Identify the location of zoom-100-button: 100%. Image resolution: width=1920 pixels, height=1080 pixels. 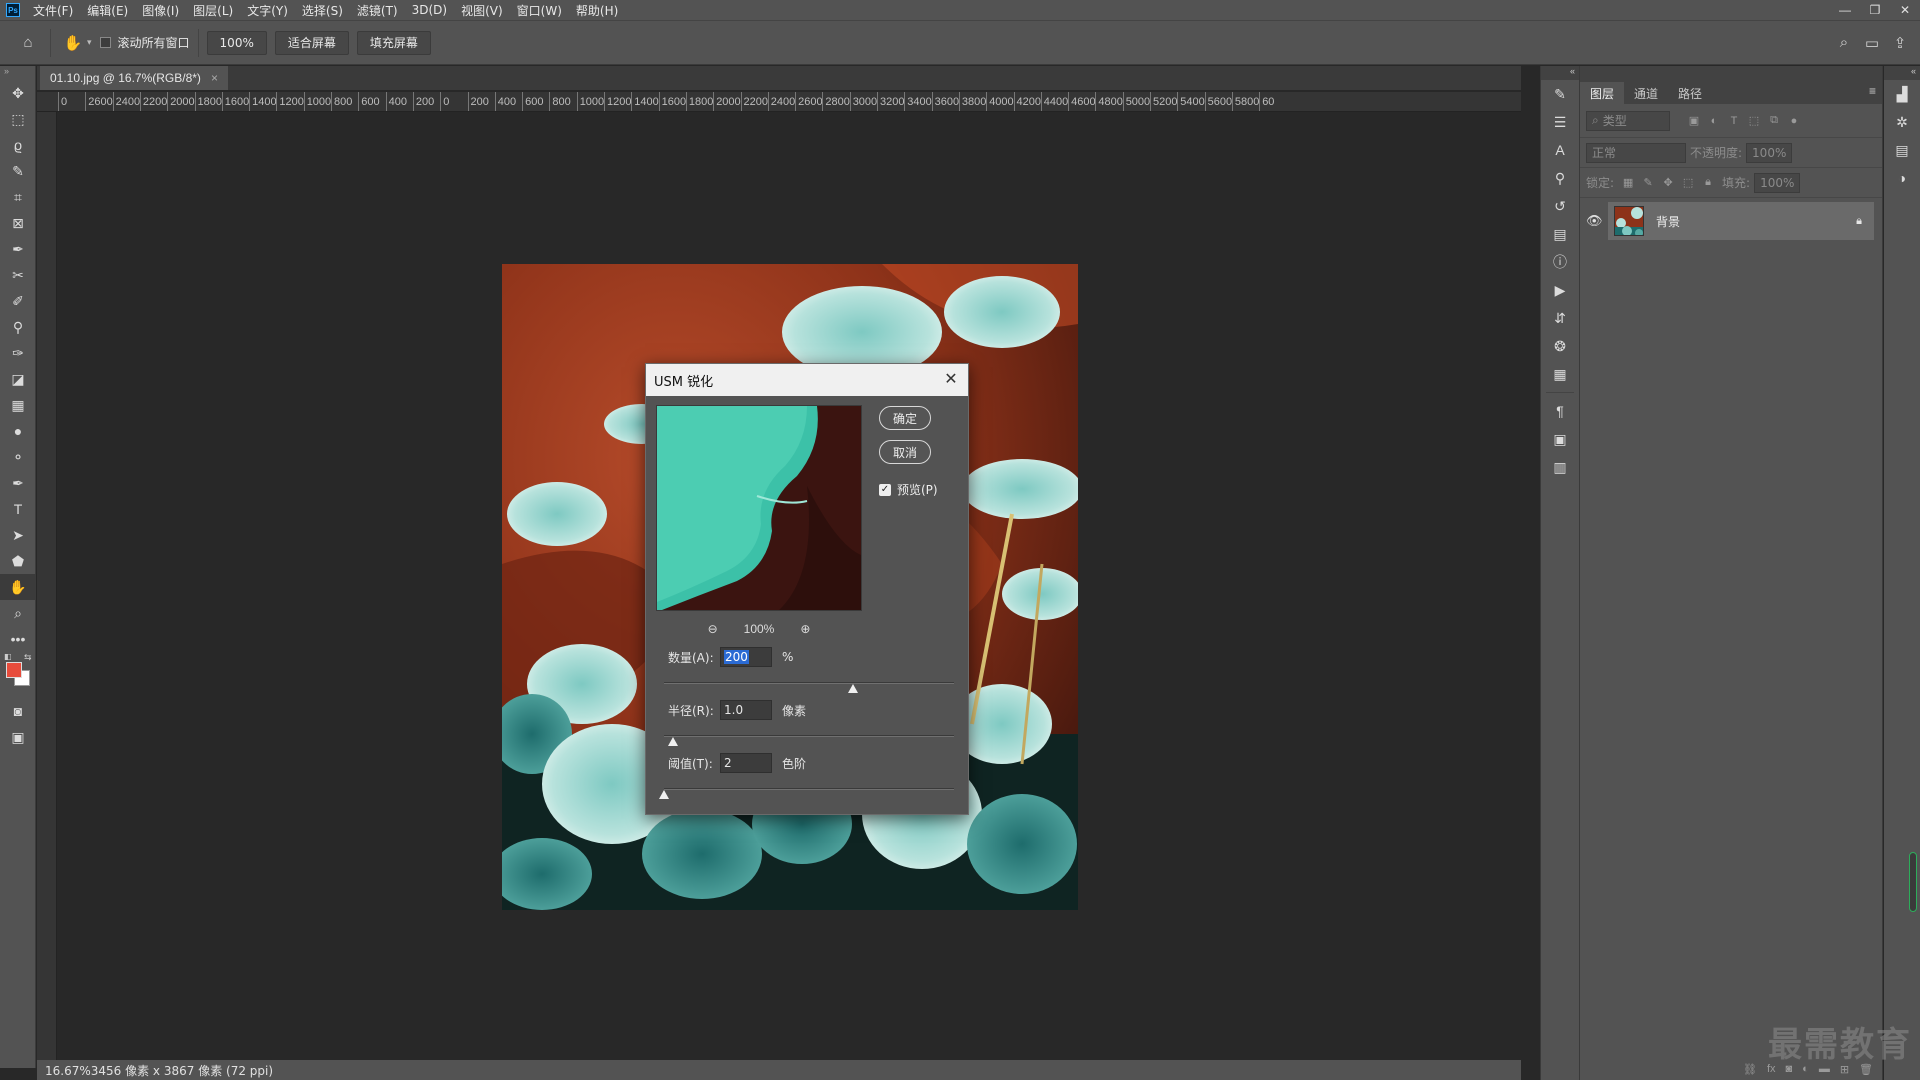
(236, 42).